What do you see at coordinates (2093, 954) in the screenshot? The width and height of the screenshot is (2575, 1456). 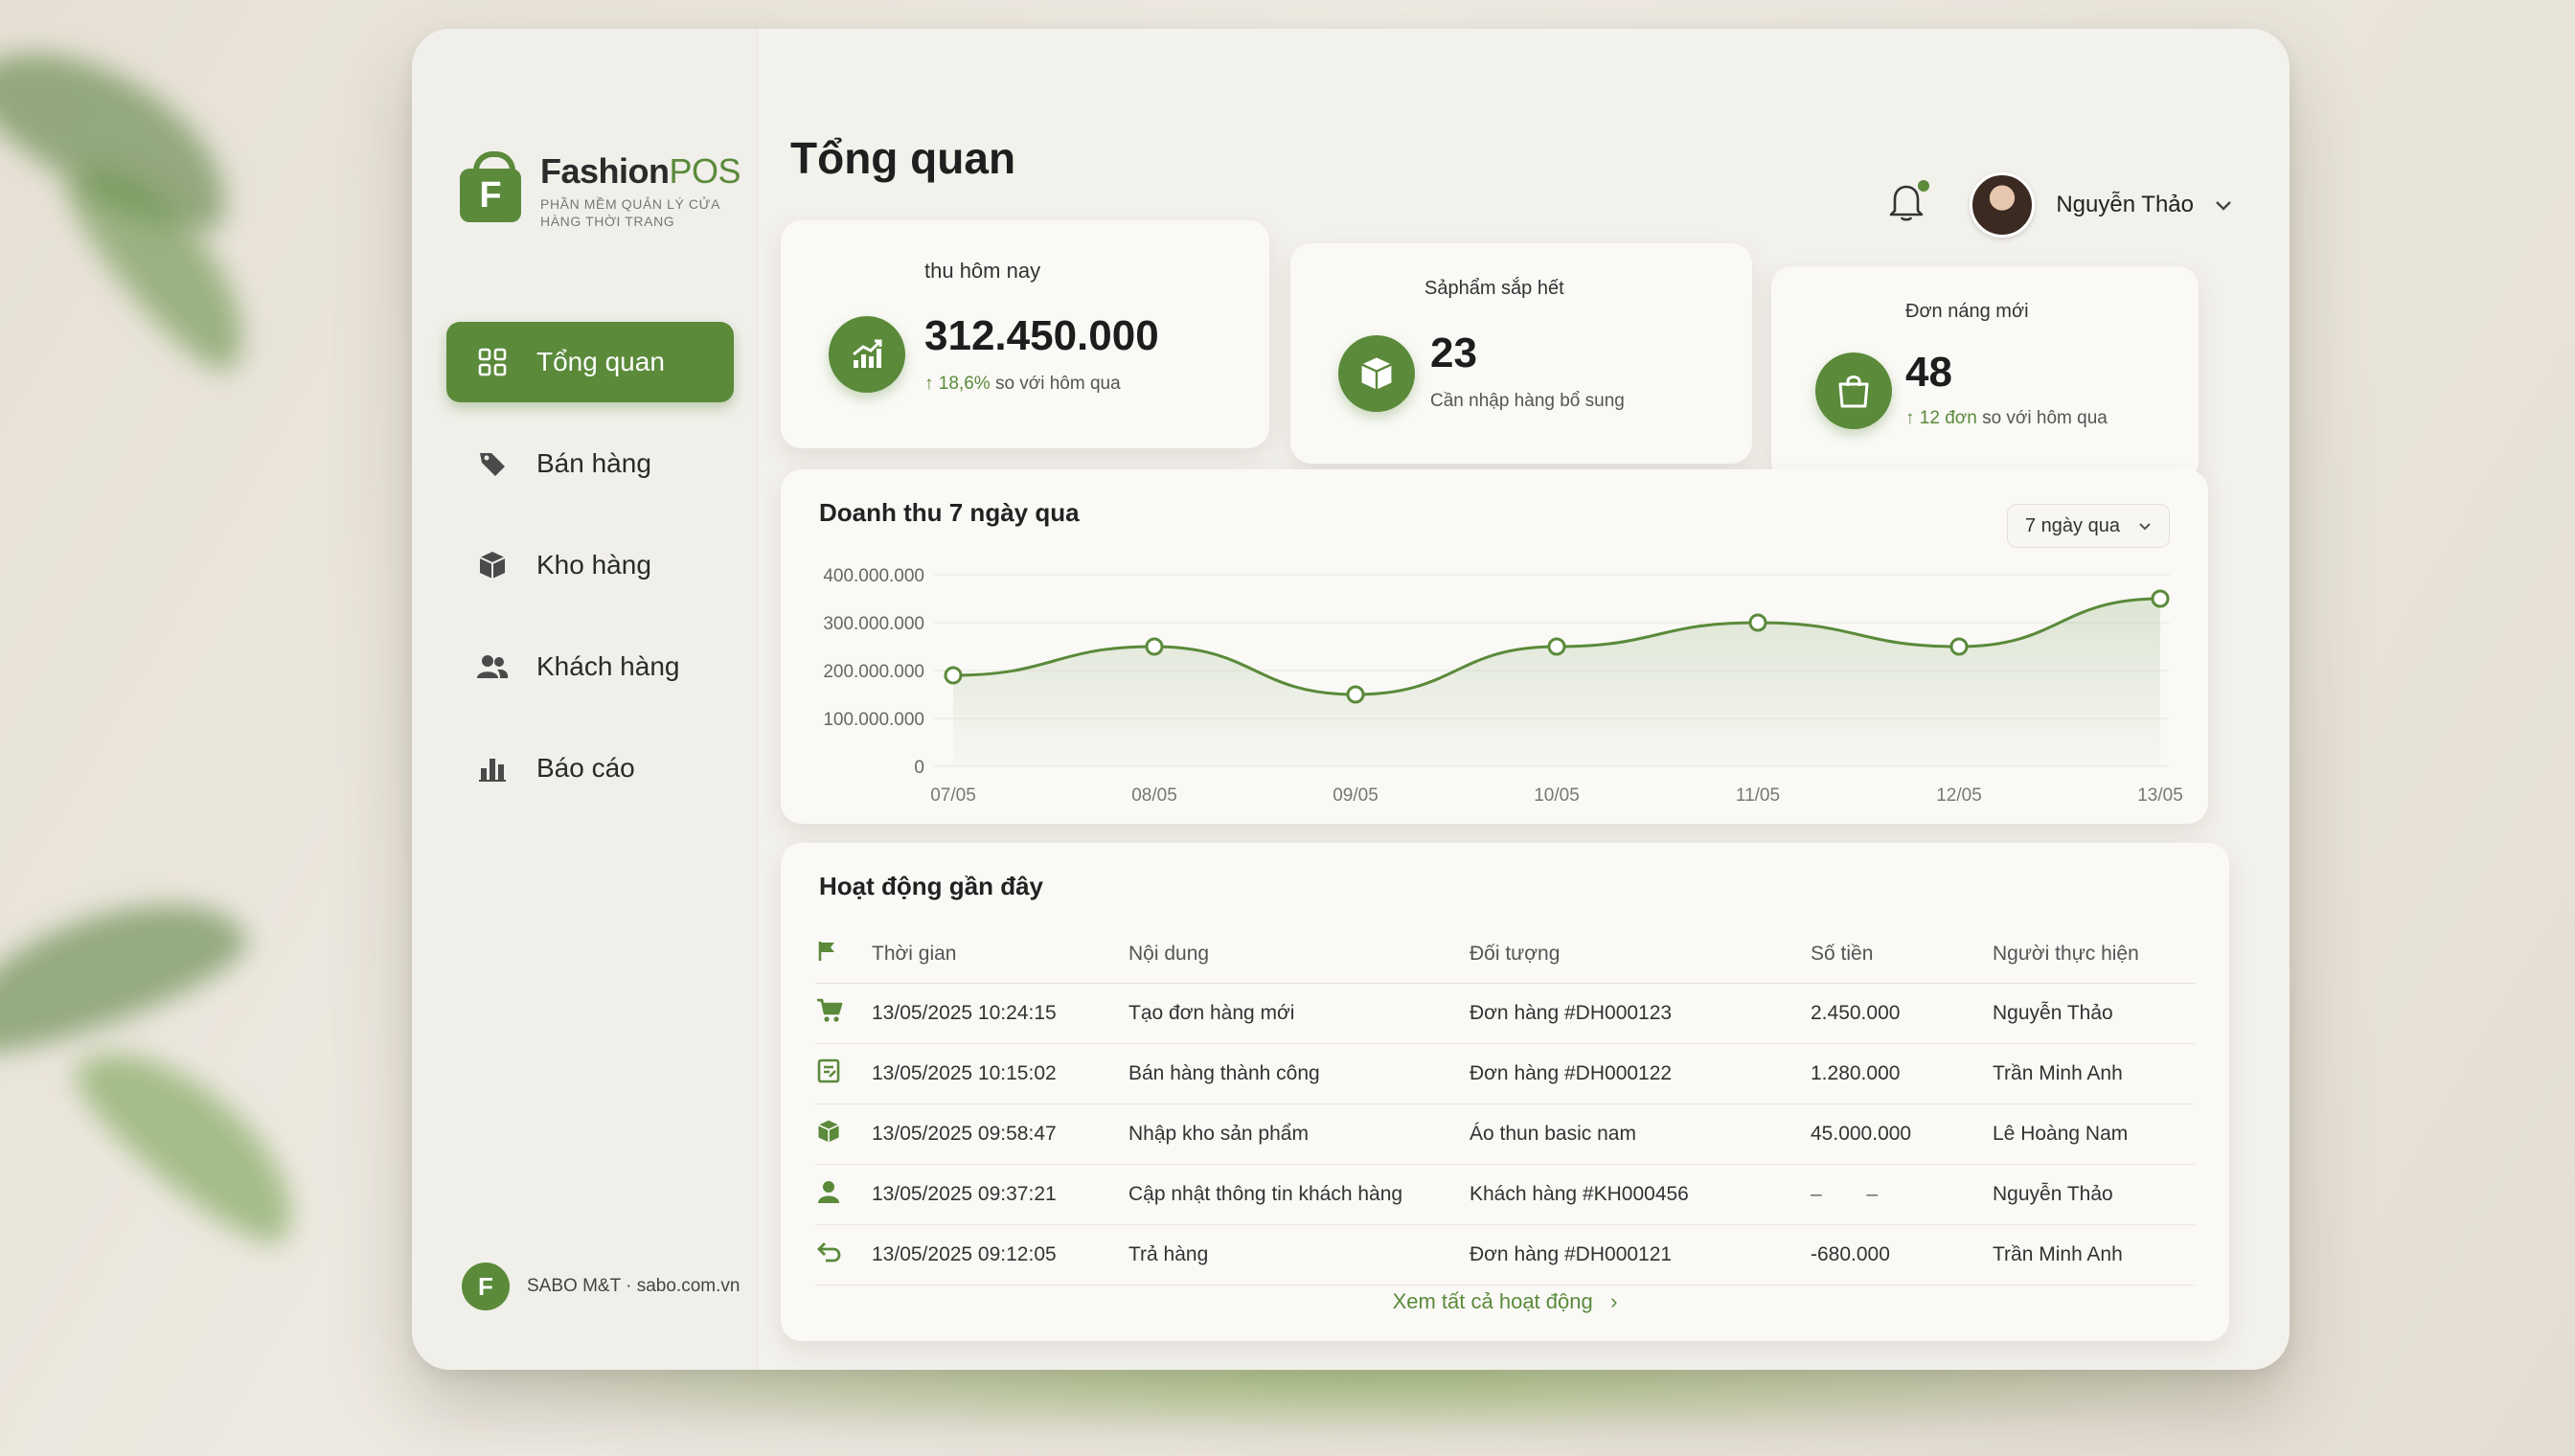 I see `col-user: Người thực hiện` at bounding box center [2093, 954].